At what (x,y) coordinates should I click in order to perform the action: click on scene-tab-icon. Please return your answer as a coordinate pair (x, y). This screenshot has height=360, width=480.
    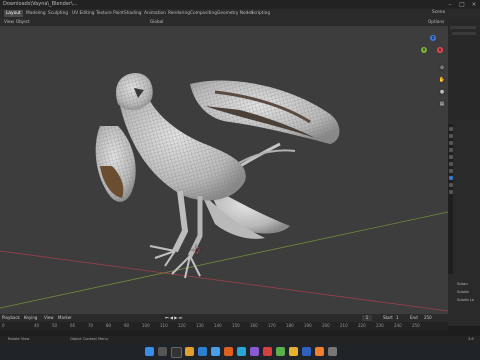
    Looking at the image, I should click on (450, 157).